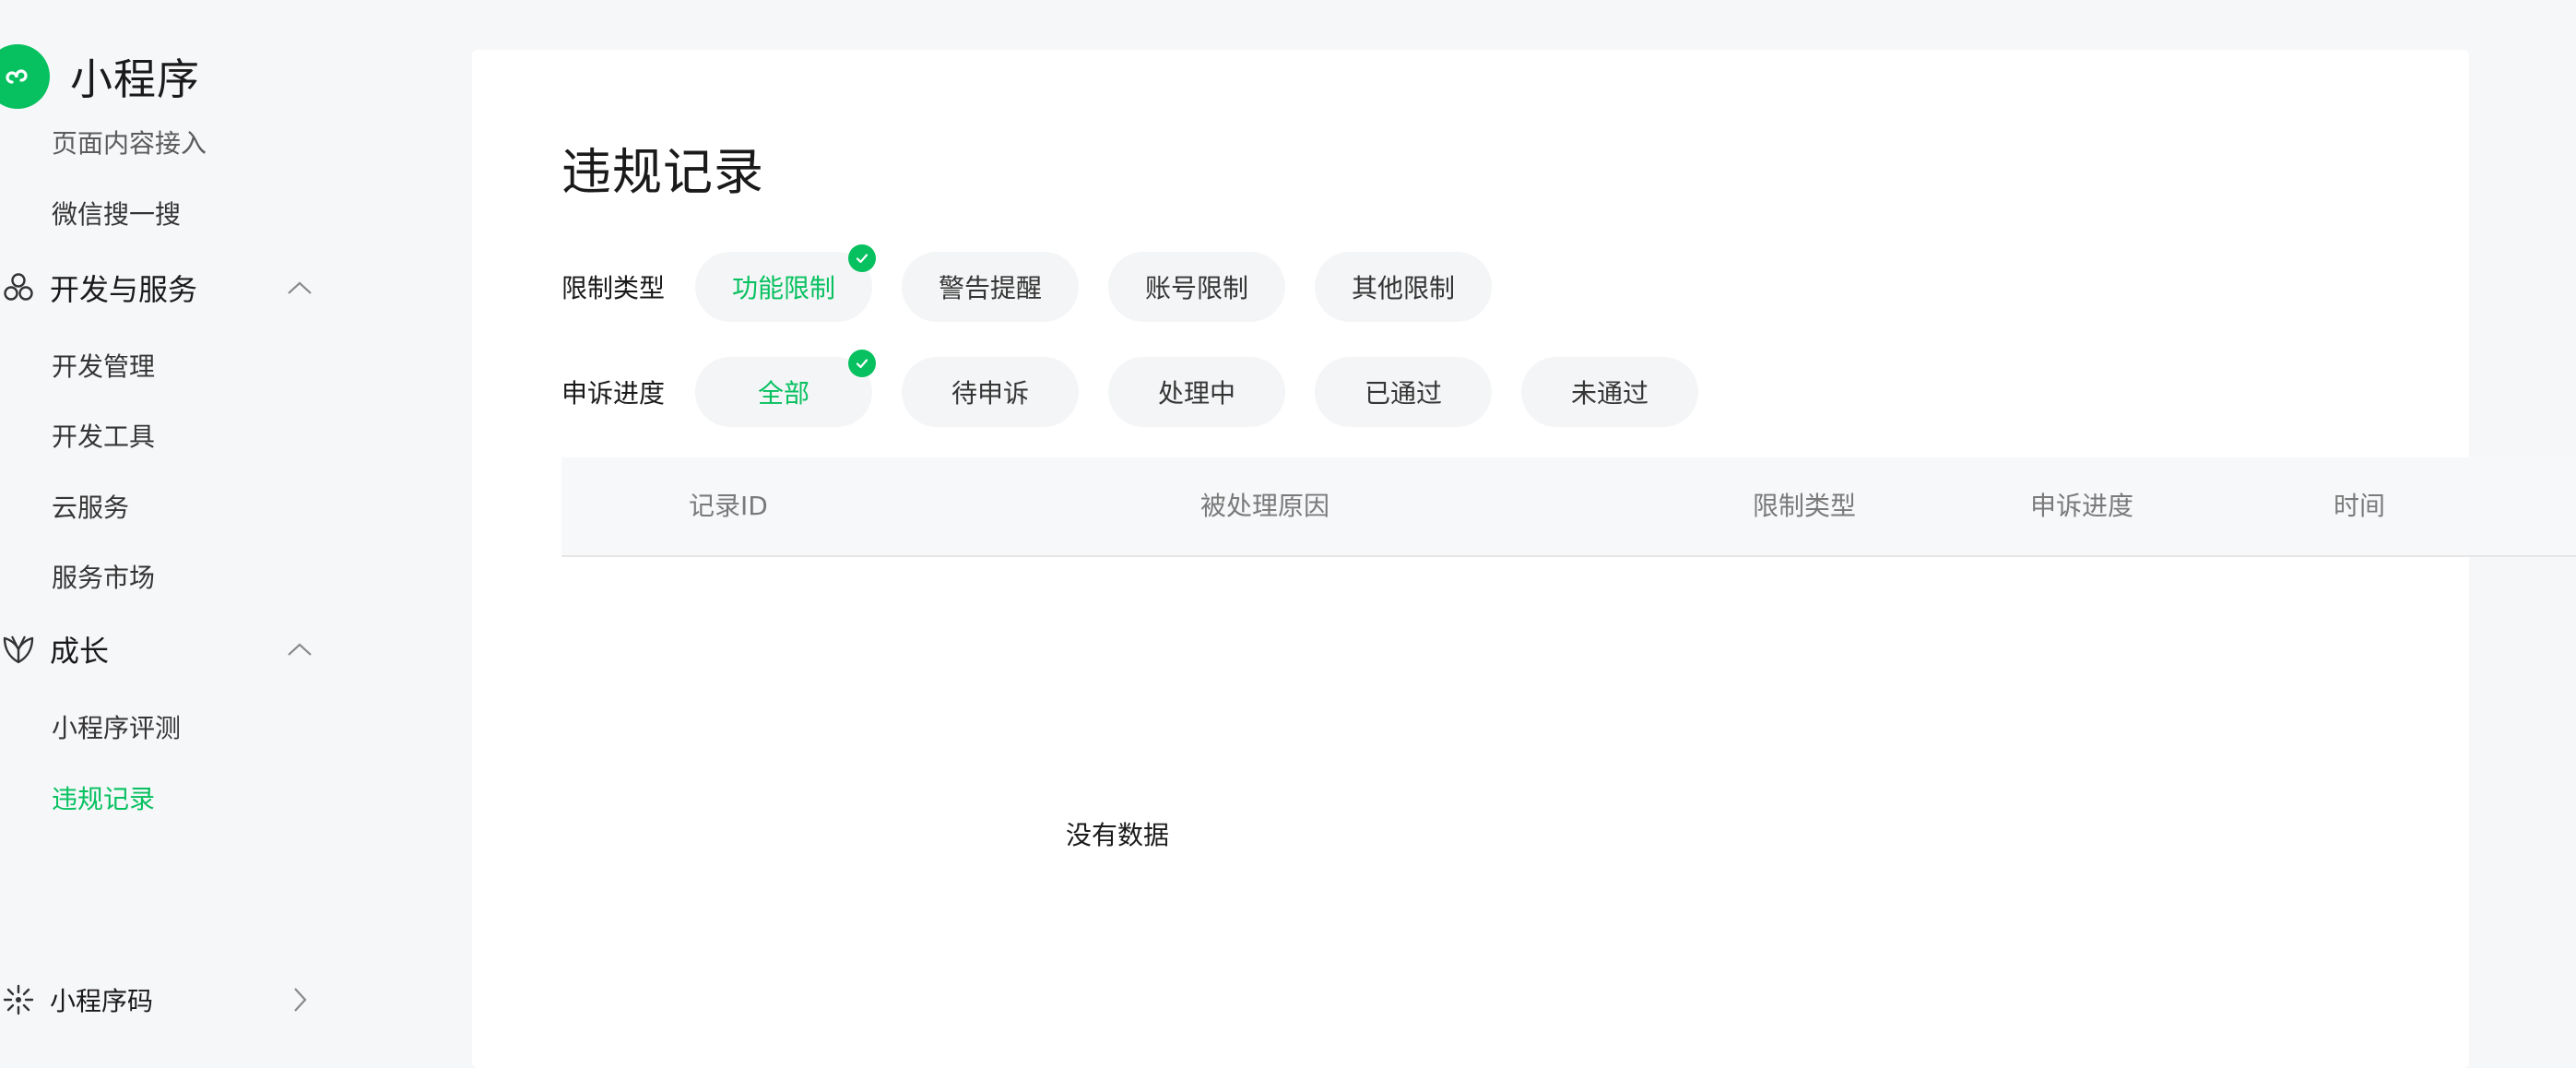 Image resolution: width=2576 pixels, height=1068 pixels. Describe the element at coordinates (116, 213) in the screenshot. I see `sidebar-item-wechat-search: 微信搜一搜` at that location.